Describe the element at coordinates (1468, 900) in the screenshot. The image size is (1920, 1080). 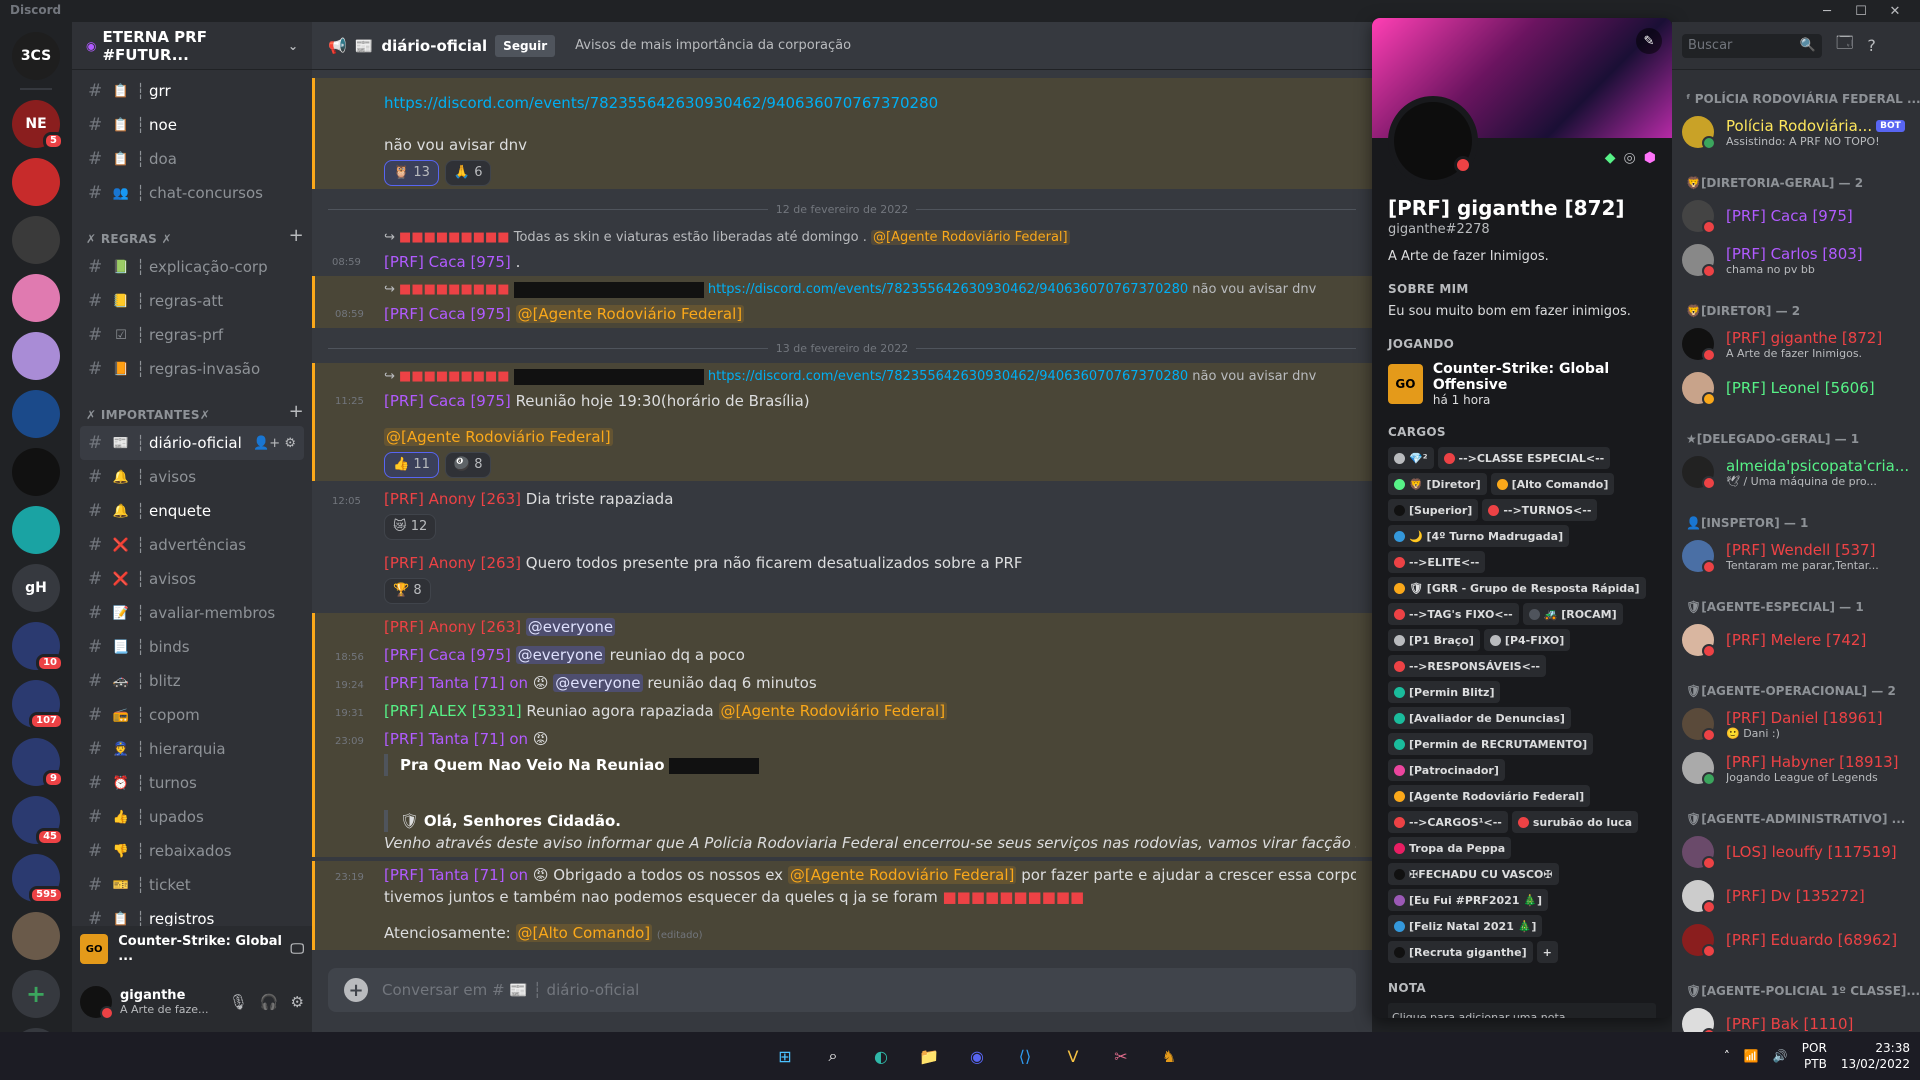
I see `role-tag: [Eu Fui #PRF2021 🎄]` at that location.